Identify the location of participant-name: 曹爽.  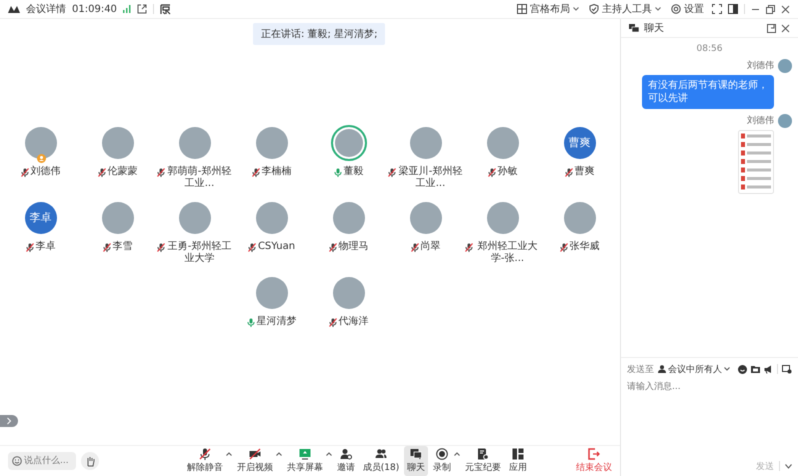
(584, 172).